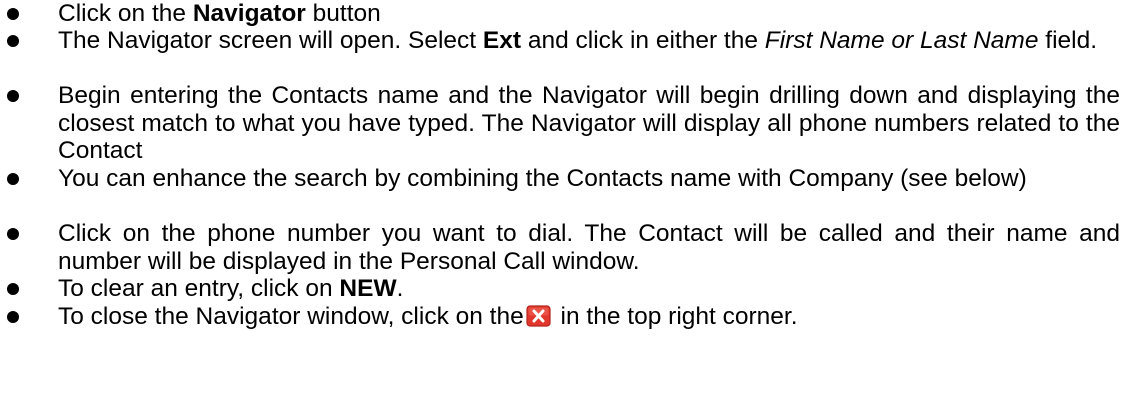 Image resolution: width=1123 pixels, height=418 pixels. I want to click on text-segment: and click in either the, so click(643, 40).